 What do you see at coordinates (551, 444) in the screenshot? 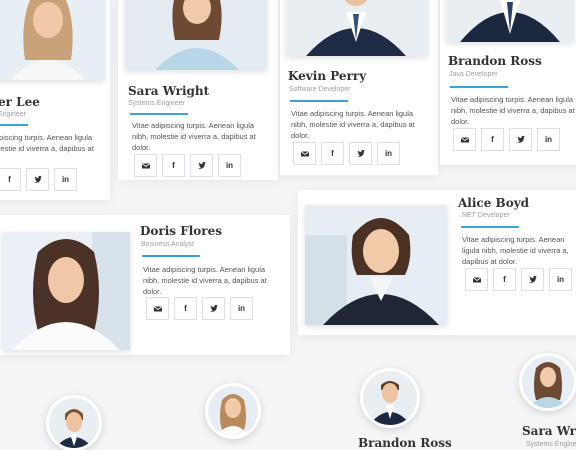
I see `avatar-role-4: Systems Engine` at bounding box center [551, 444].